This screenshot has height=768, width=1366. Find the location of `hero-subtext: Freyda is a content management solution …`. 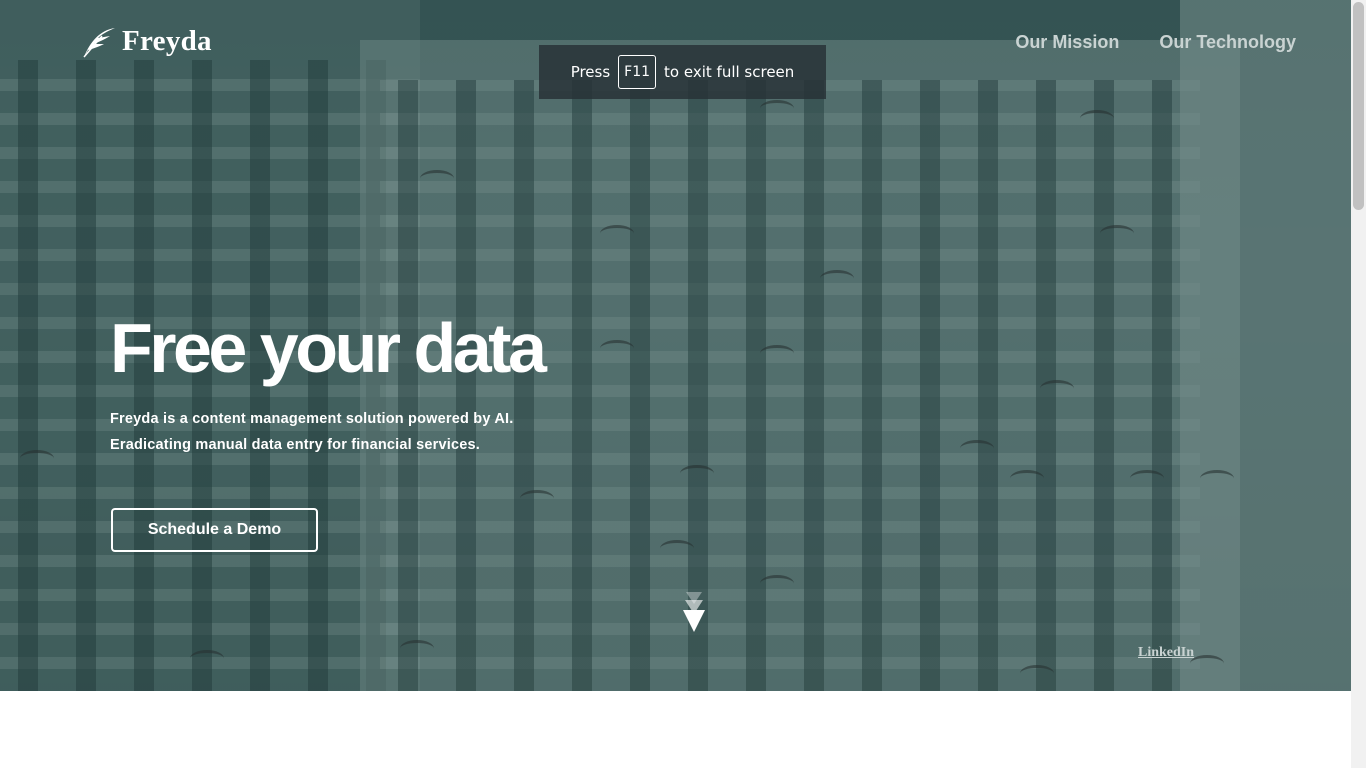

hero-subtext: Freyda is a content management solution … is located at coordinates (311, 432).